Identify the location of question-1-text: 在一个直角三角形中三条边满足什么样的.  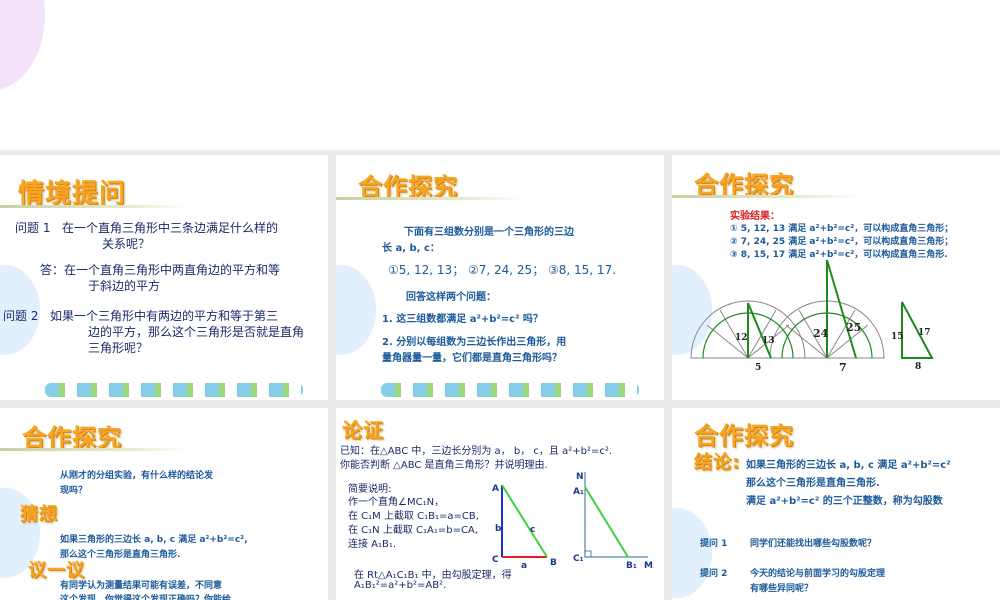
(170, 228).